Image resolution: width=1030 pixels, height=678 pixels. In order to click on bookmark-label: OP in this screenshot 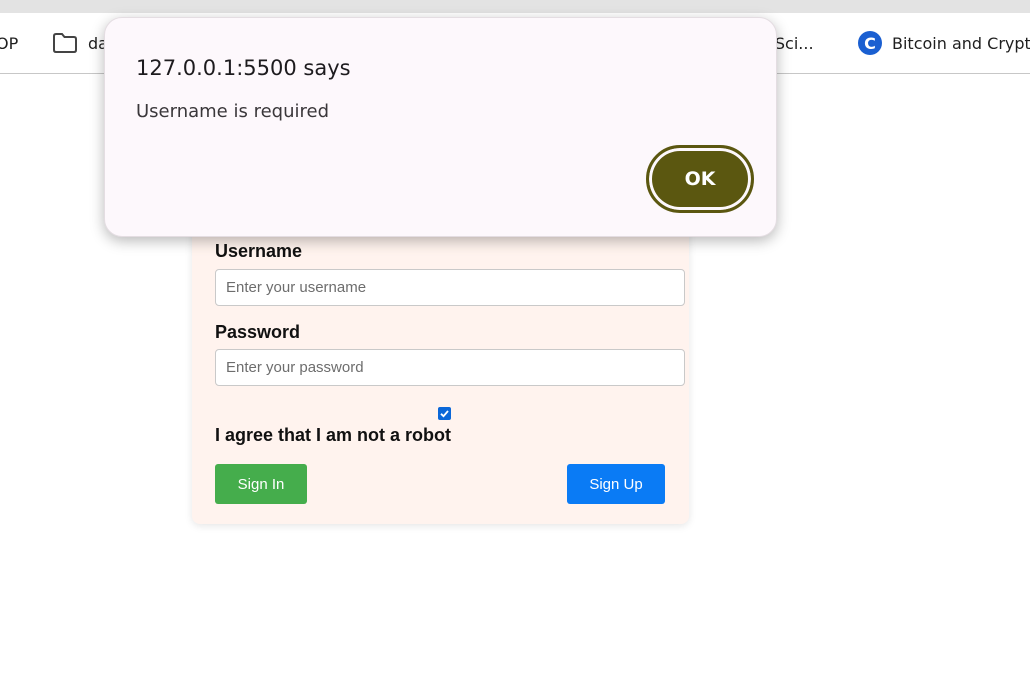, I will do `click(9, 43)`.